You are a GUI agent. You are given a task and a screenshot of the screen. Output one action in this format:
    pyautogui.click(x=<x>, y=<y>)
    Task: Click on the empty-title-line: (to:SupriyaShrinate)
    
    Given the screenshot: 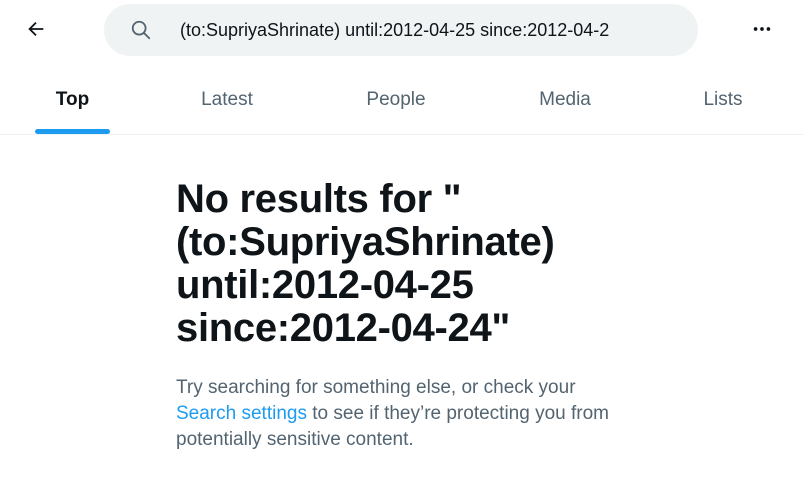 What is the action you would take?
    pyautogui.click(x=365, y=242)
    